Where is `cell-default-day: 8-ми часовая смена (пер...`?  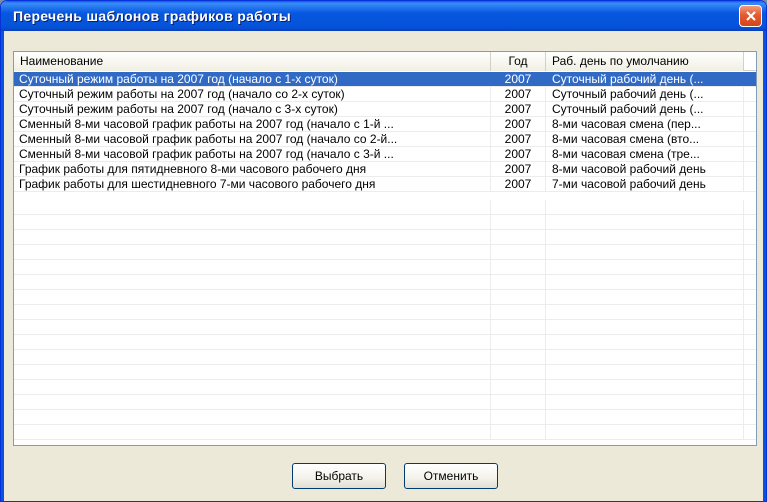 cell-default-day: 8-ми часовая смена (пер... is located at coordinates (645, 124).